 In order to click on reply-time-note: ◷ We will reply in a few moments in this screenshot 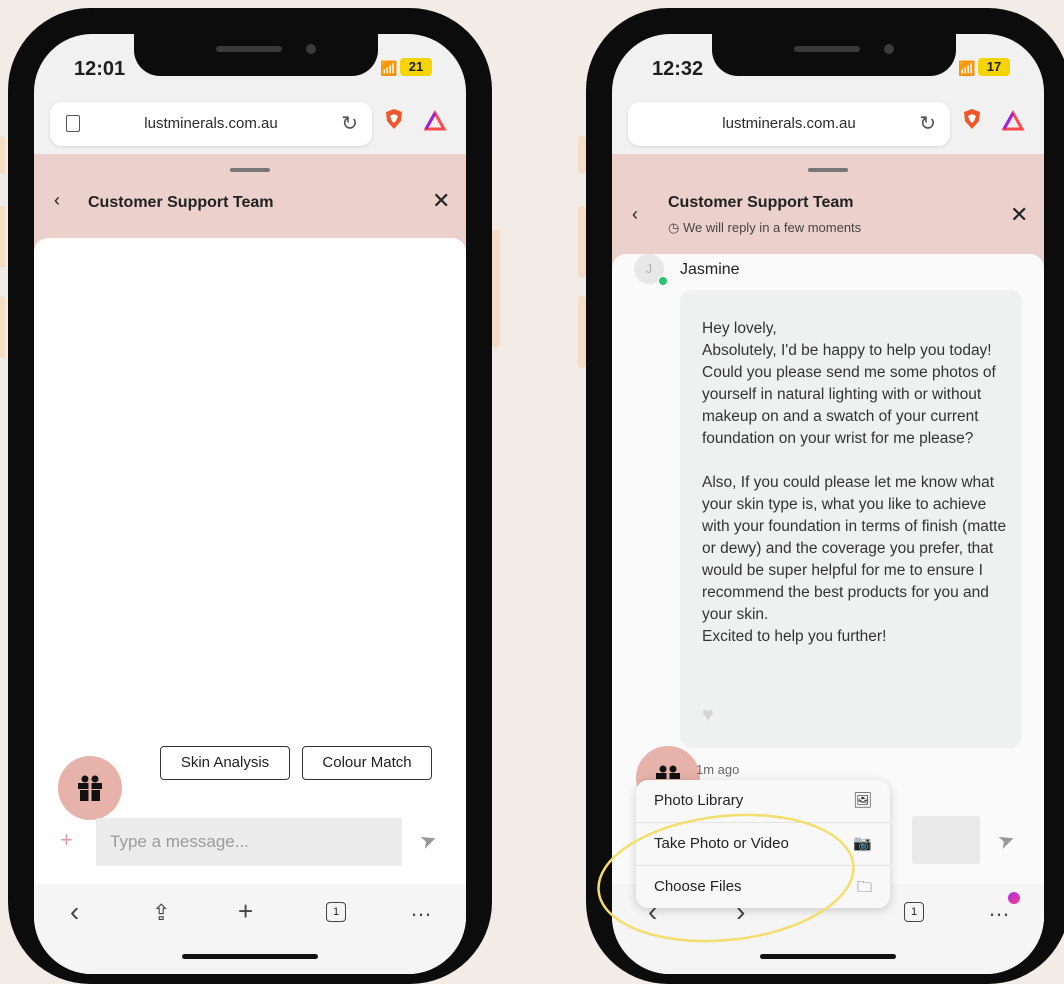, I will do `click(764, 228)`.